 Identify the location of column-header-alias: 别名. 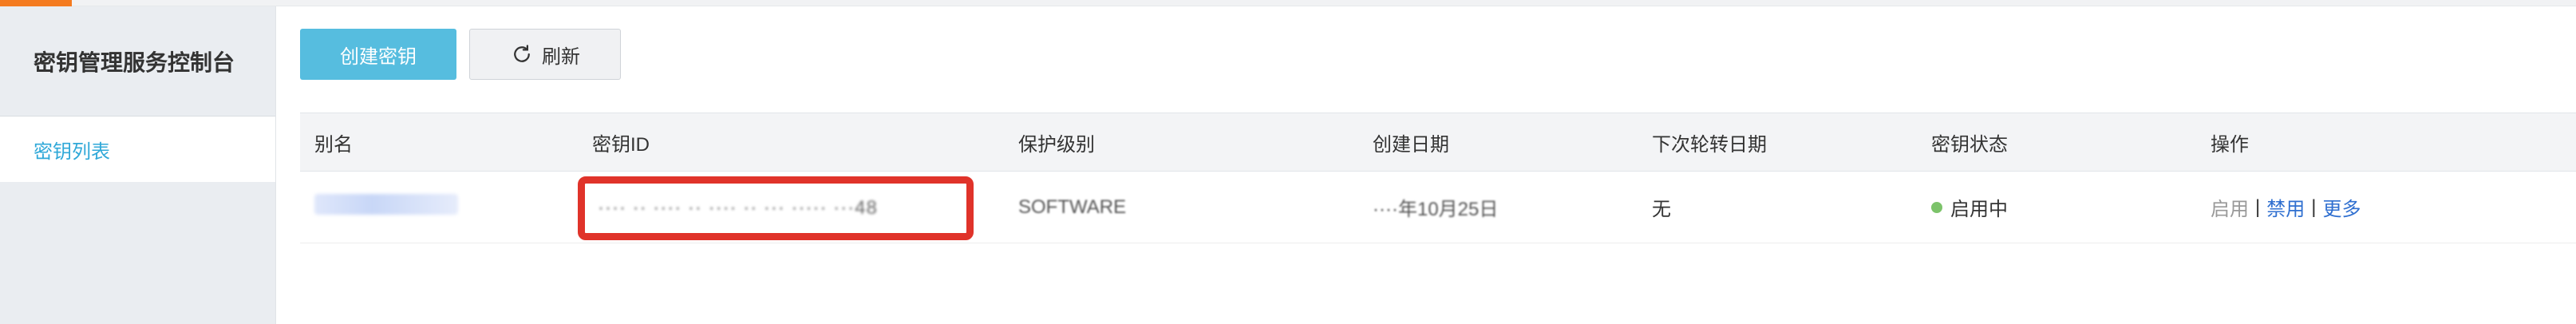
(333, 144).